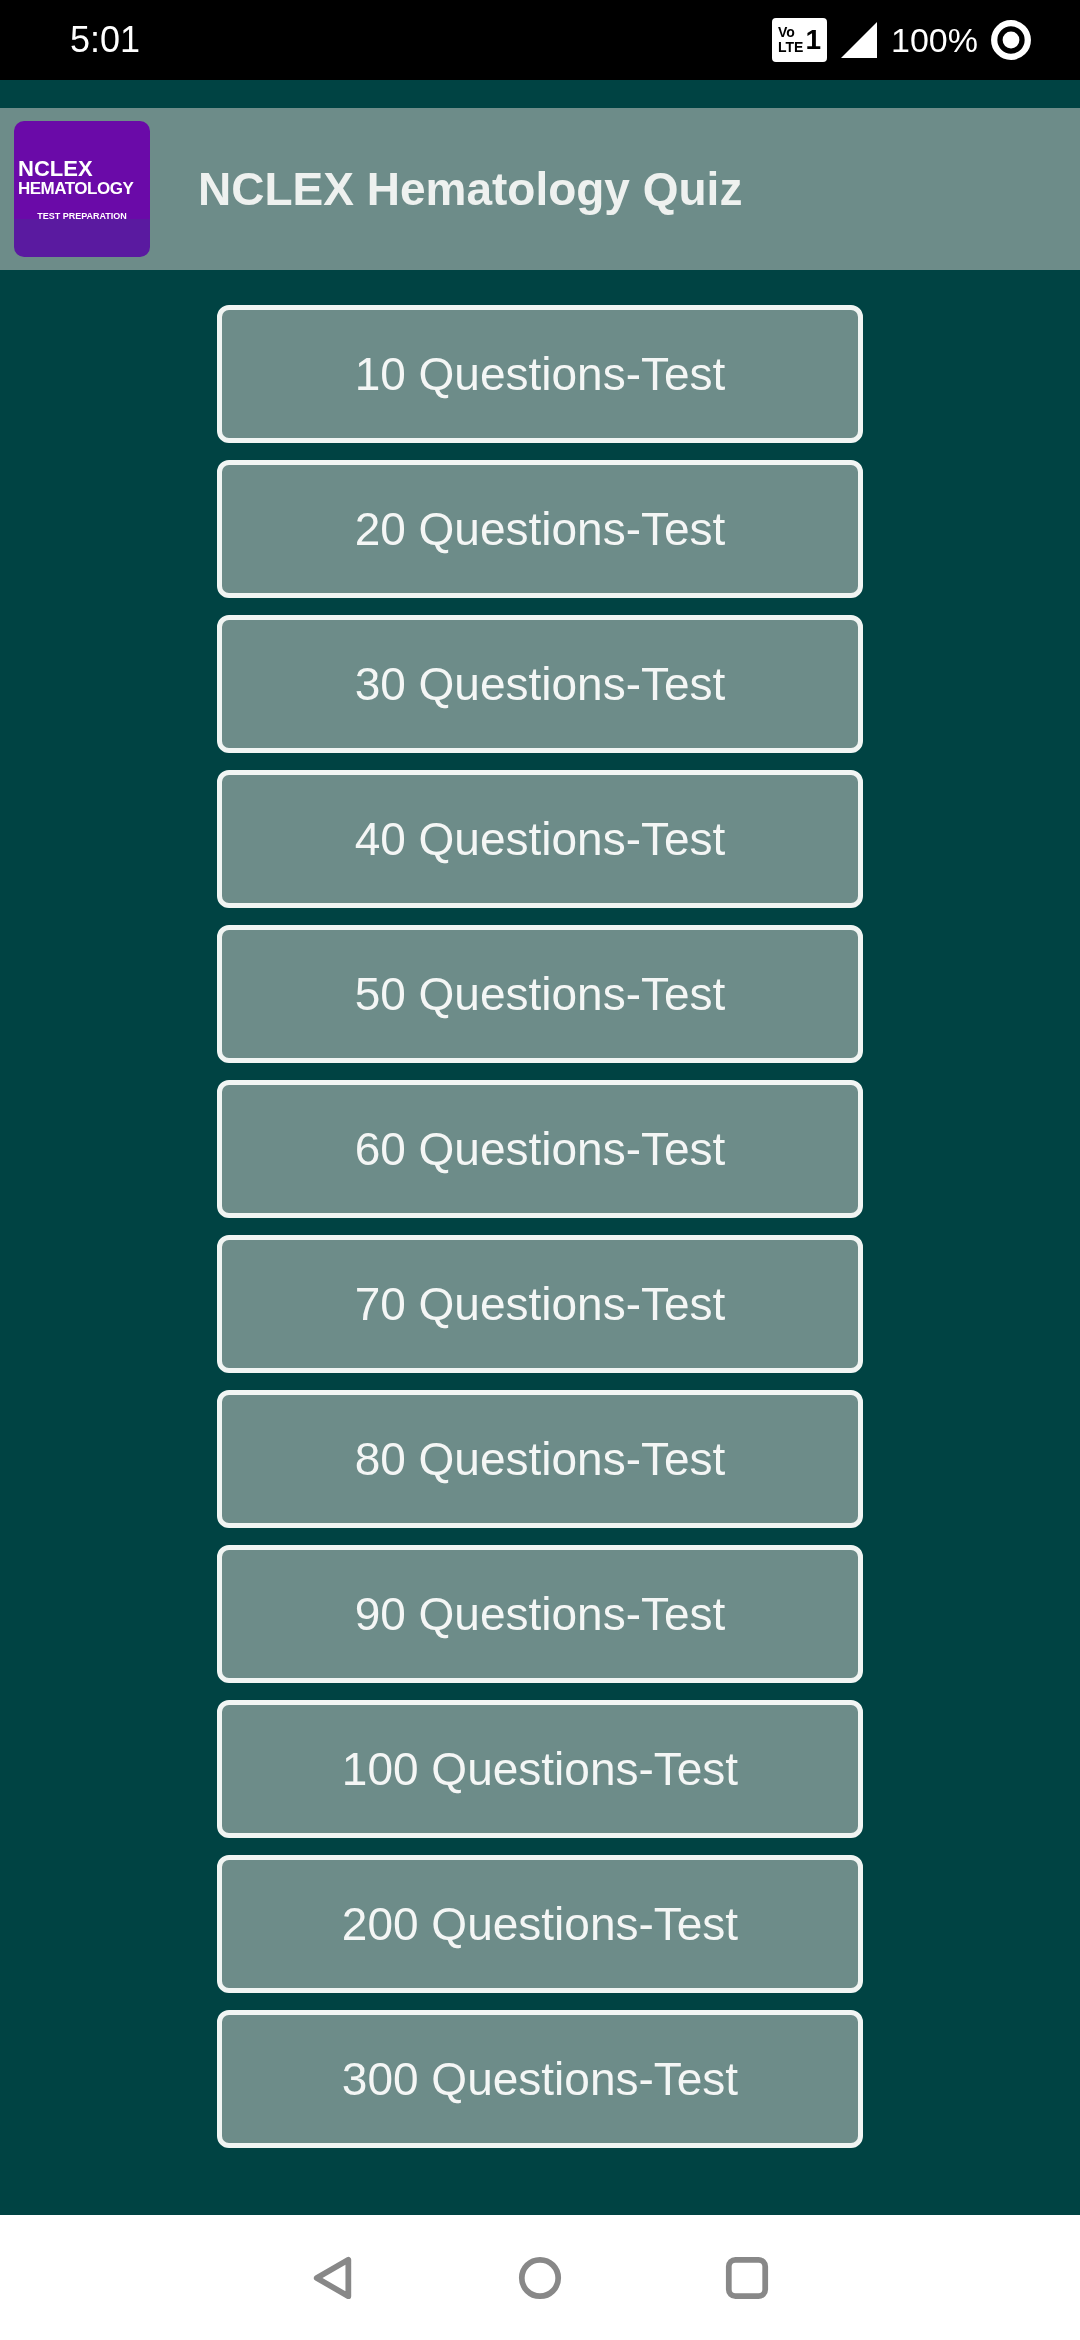 Image resolution: width=1080 pixels, height=2340 pixels. What do you see at coordinates (540, 1149) in the screenshot?
I see `test-button: 60 Questions-Test` at bounding box center [540, 1149].